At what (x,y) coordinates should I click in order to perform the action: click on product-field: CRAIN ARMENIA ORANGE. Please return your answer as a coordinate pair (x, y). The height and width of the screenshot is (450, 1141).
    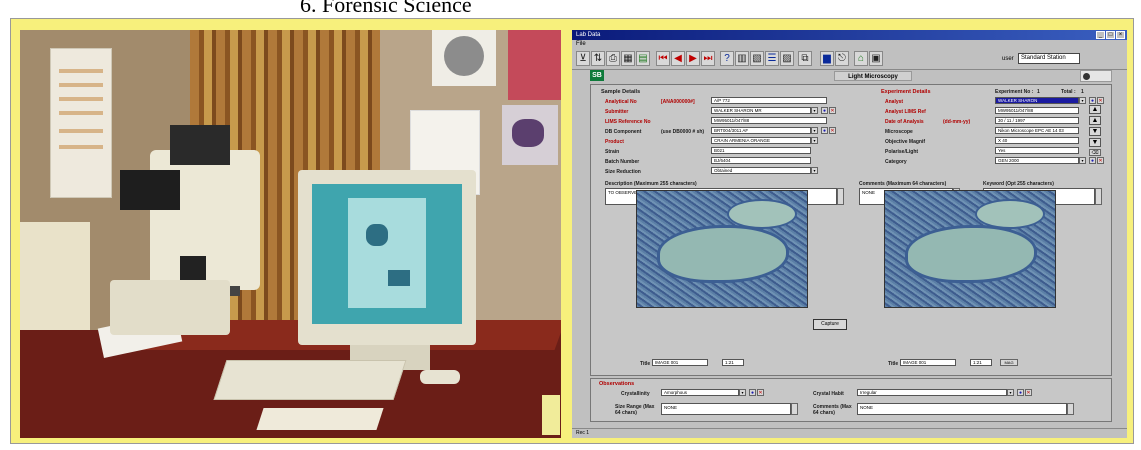
    Looking at the image, I should click on (761, 140).